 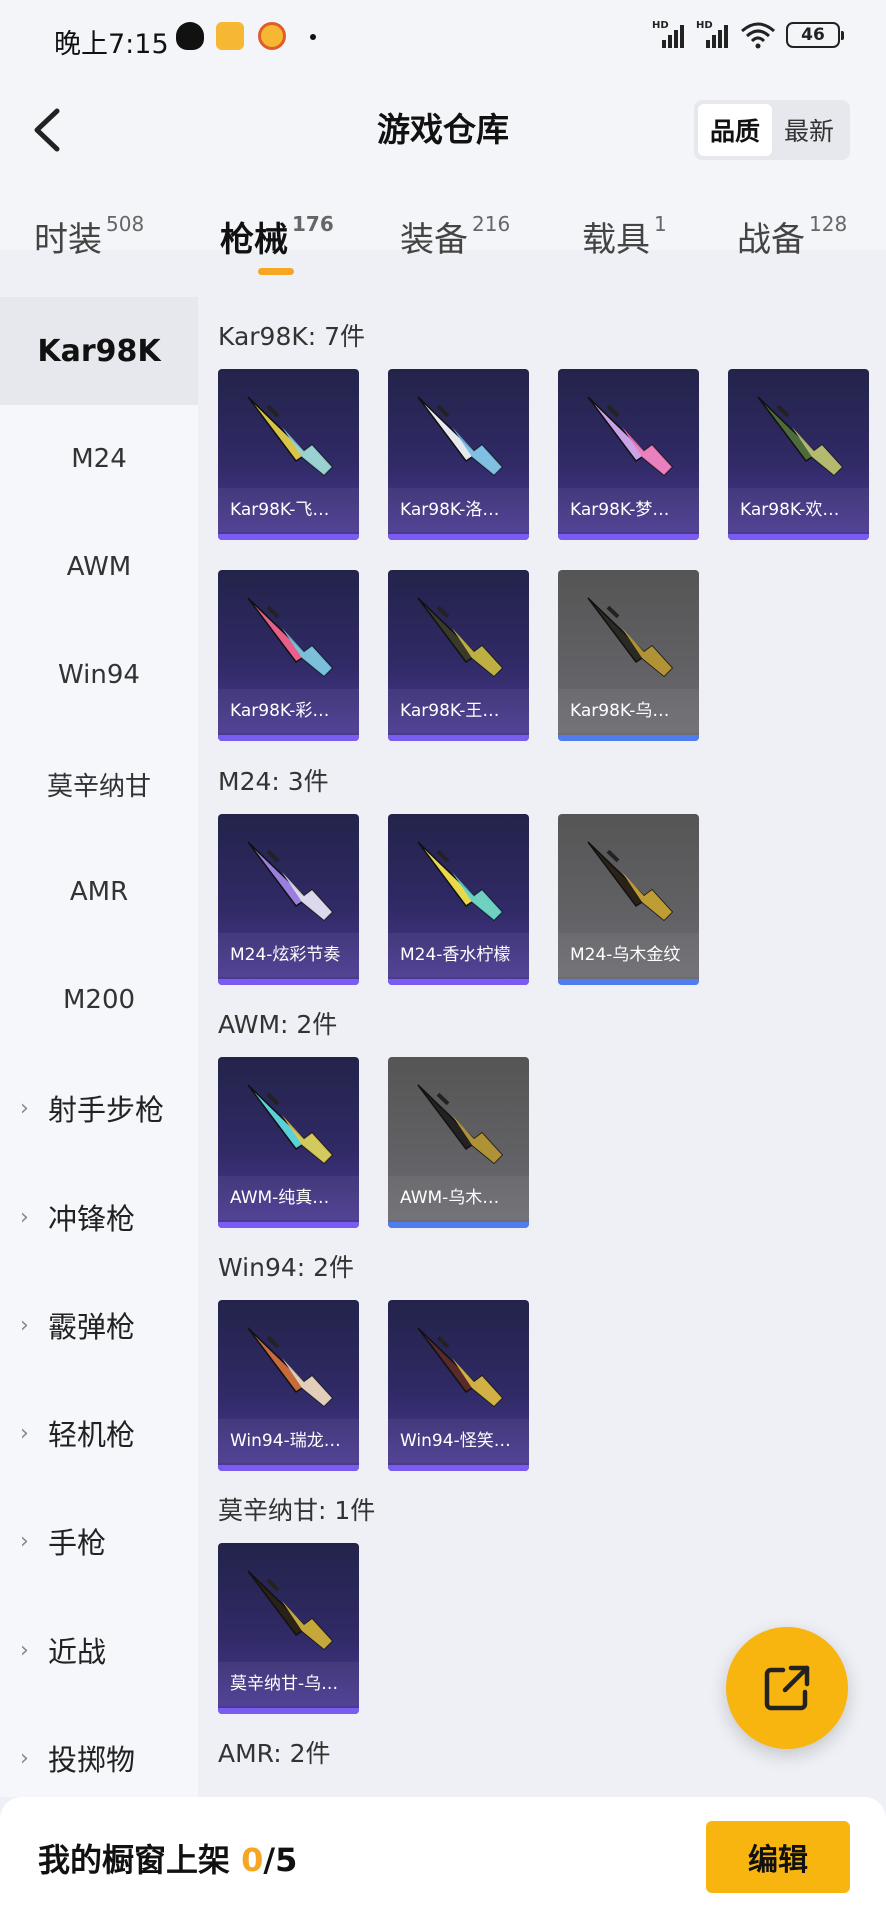 What do you see at coordinates (99, 1000) in the screenshot?
I see `sidebar-item-m200: M200` at bounding box center [99, 1000].